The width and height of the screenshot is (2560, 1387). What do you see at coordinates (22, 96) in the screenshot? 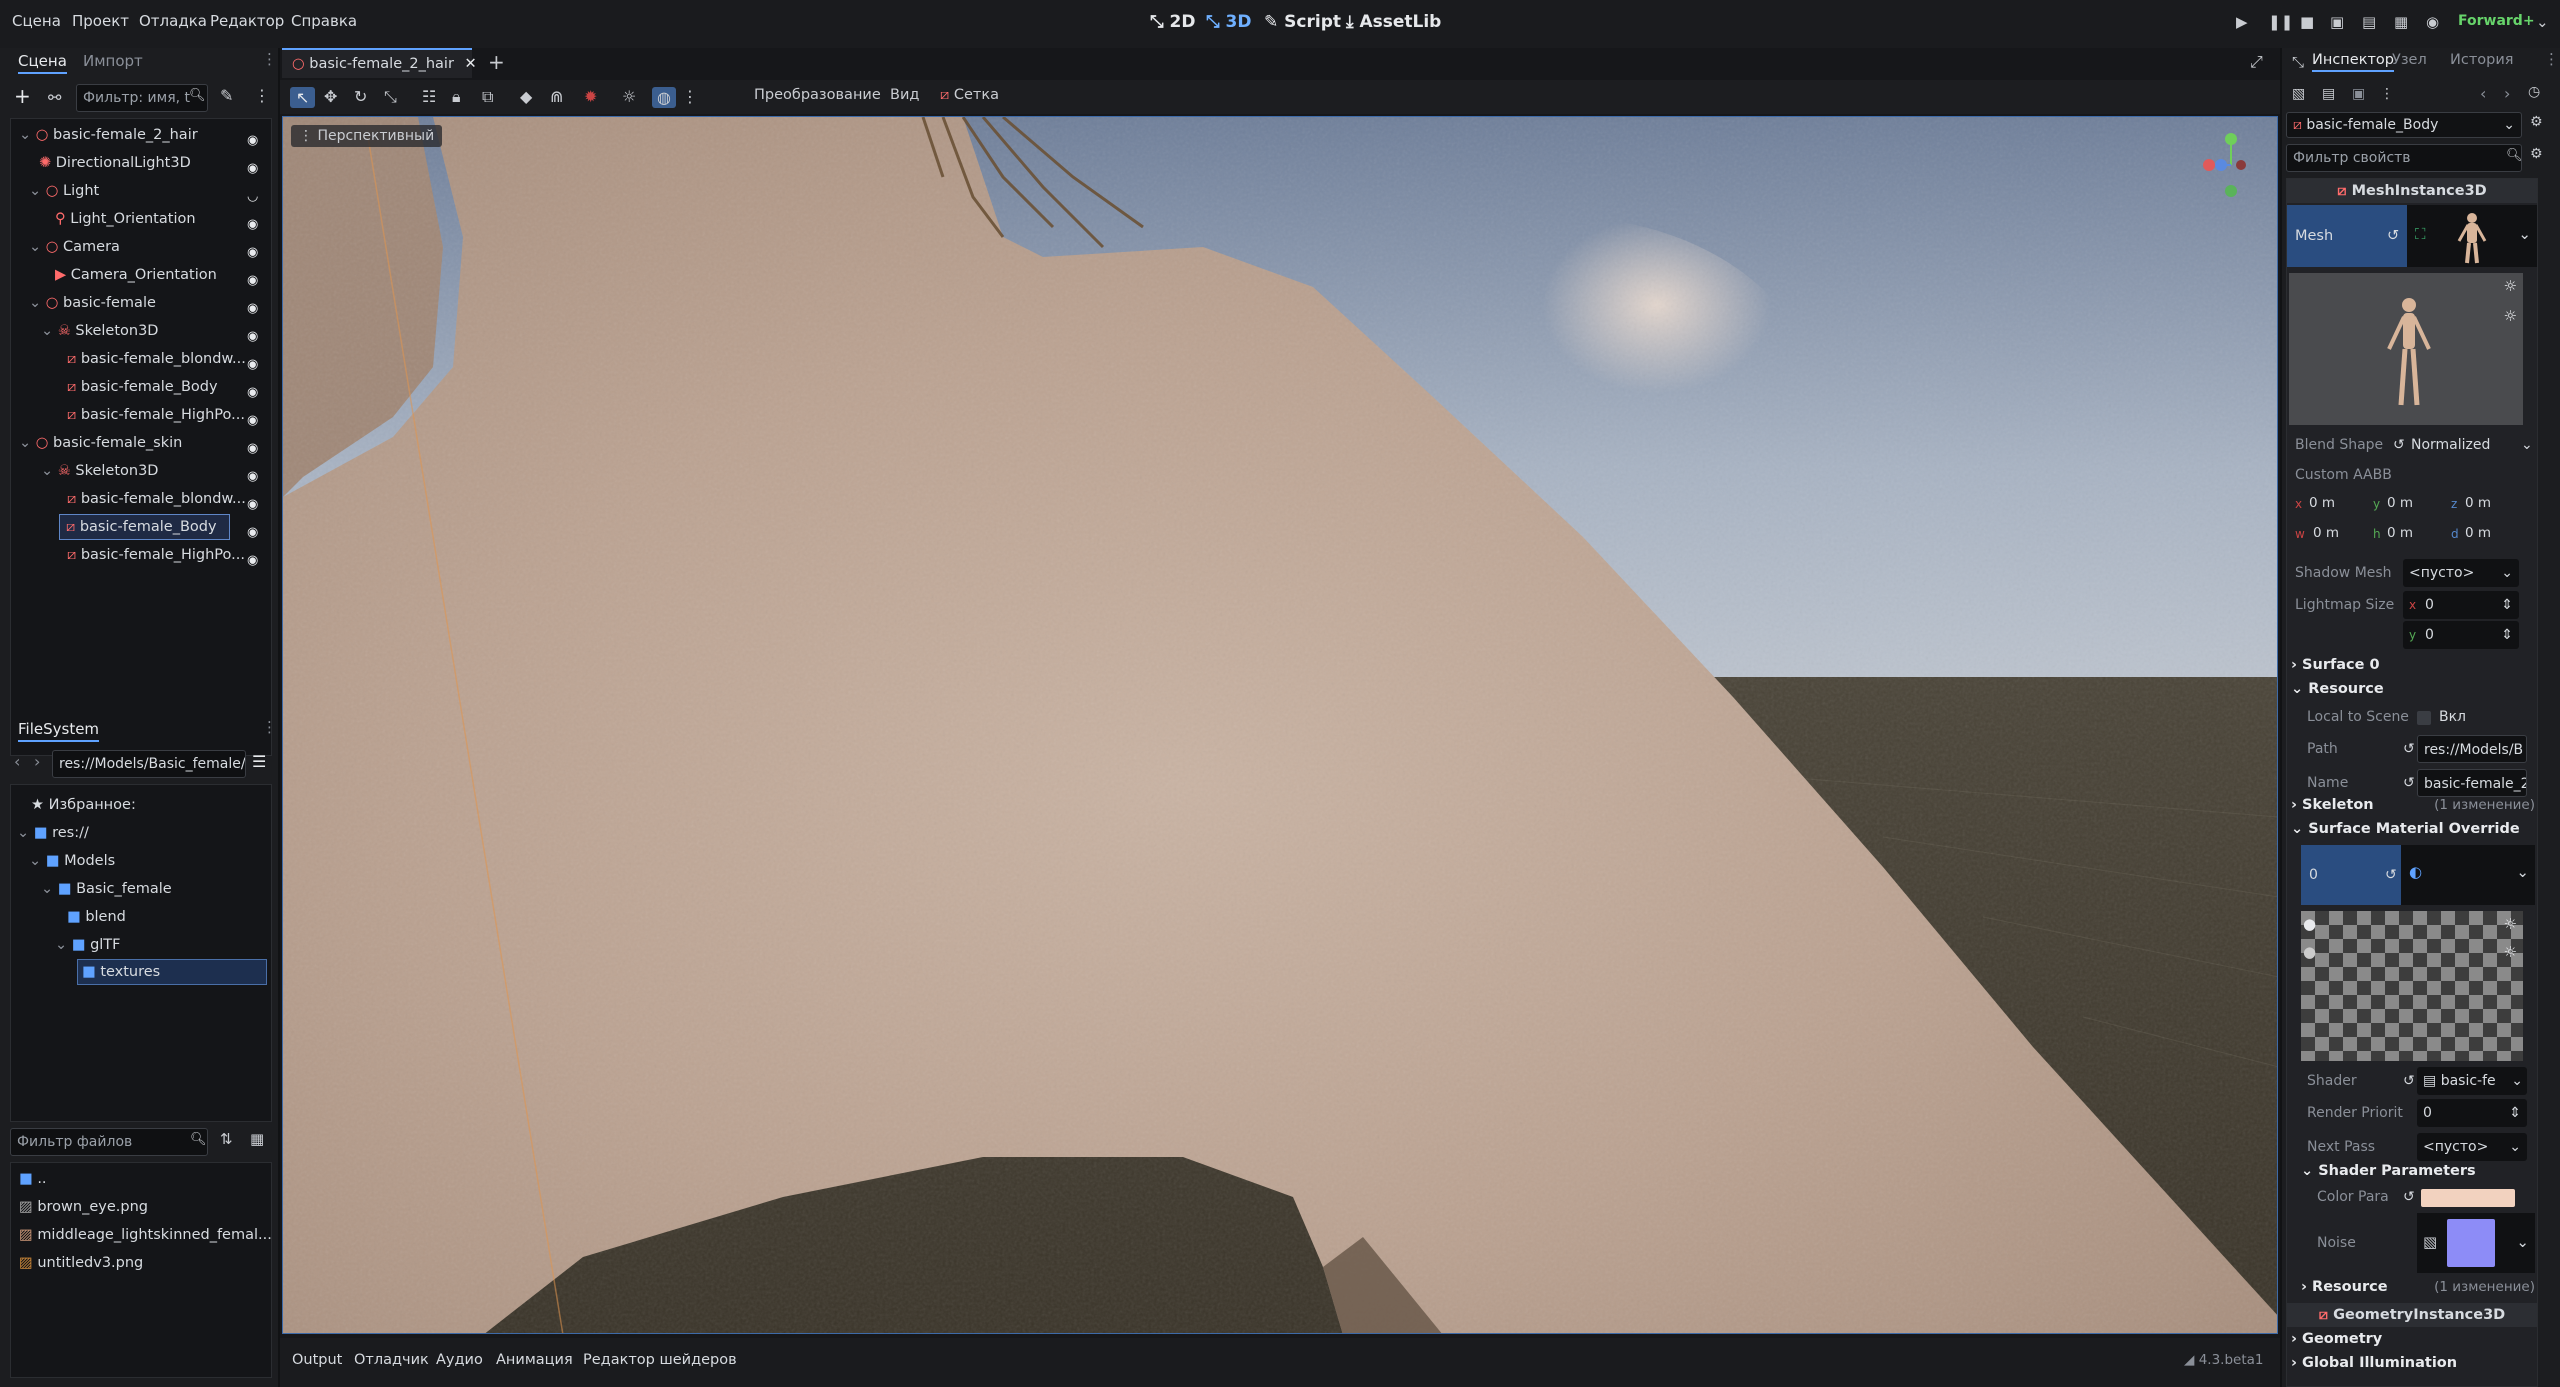
I see `add-node-icon: +` at bounding box center [22, 96].